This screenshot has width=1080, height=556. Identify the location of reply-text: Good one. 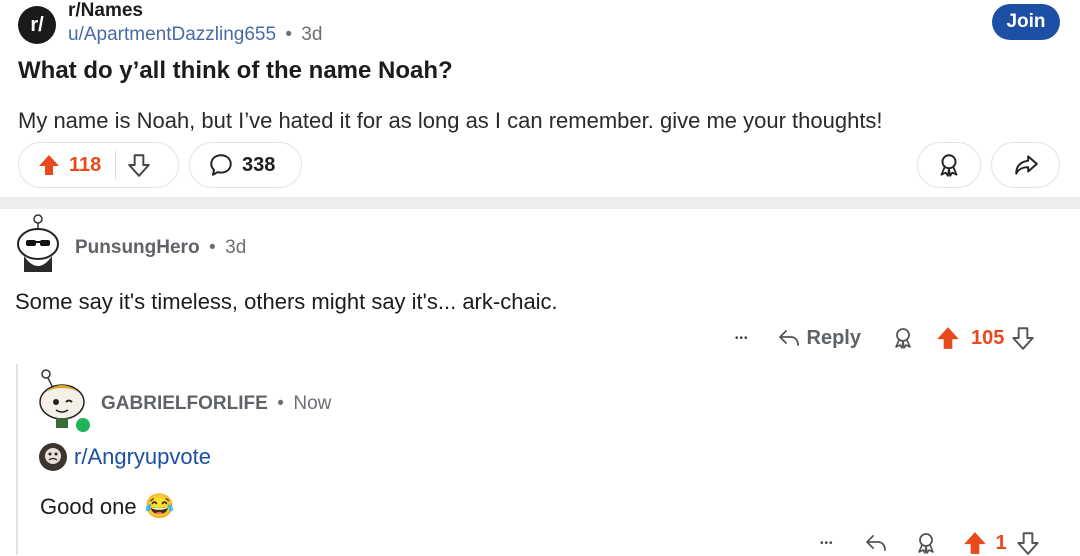
(88, 506).